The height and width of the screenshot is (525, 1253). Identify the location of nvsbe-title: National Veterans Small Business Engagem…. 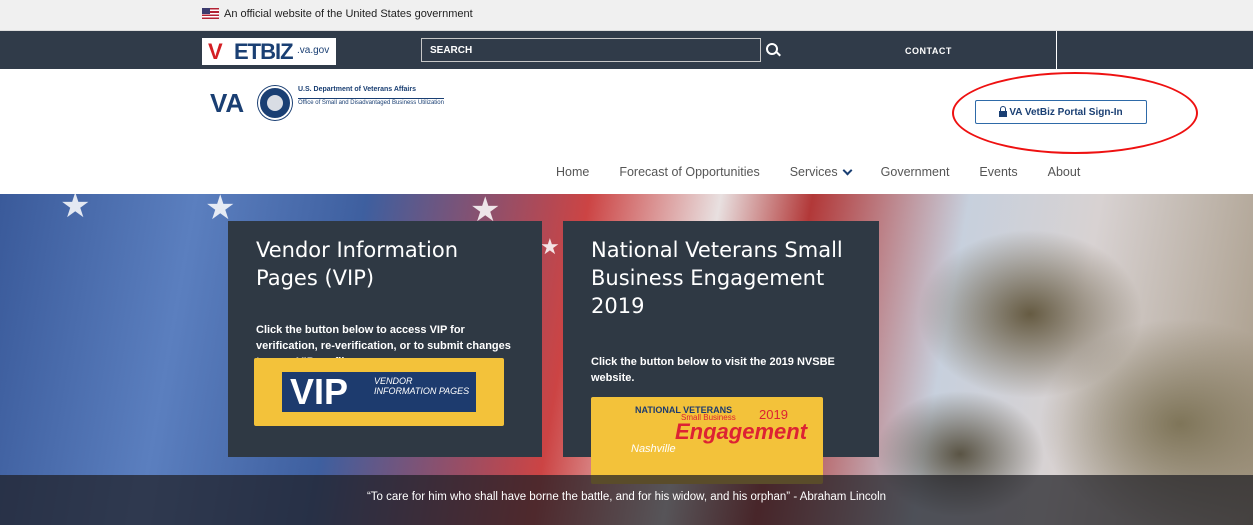
(717, 278).